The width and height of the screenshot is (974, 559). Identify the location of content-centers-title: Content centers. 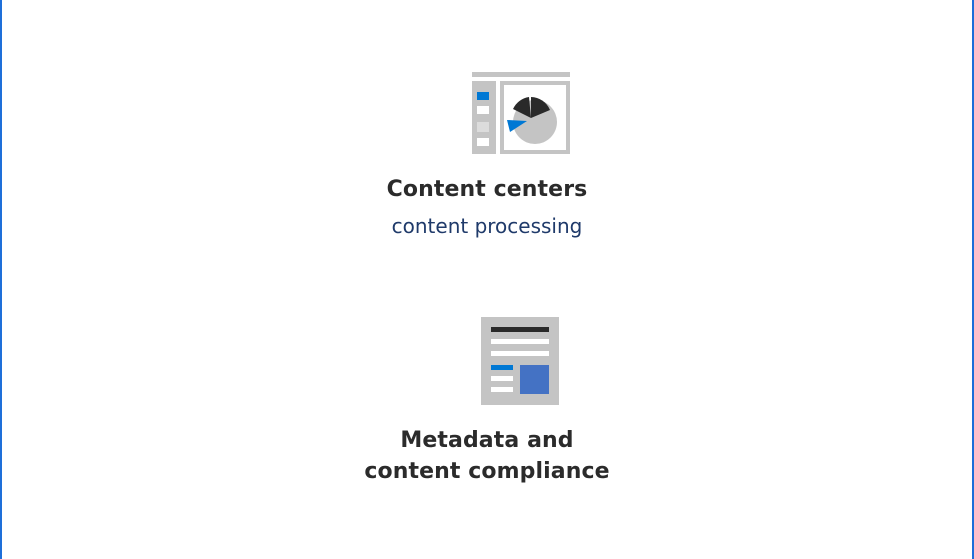
(487, 189).